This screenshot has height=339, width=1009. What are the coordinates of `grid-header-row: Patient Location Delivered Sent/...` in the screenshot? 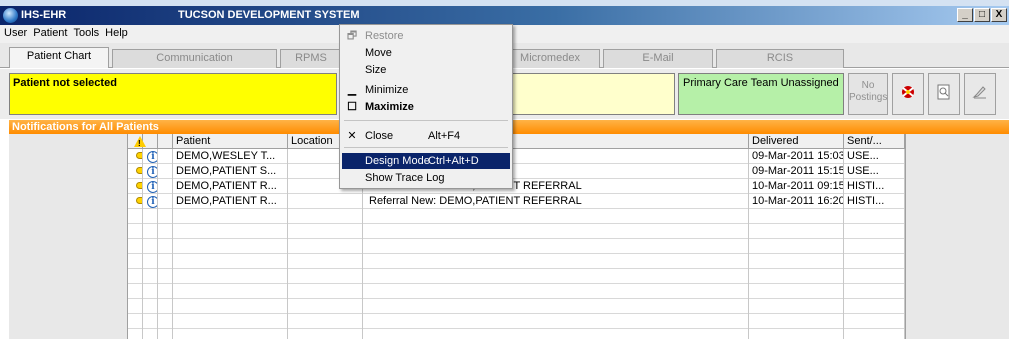 It's located at (516, 141).